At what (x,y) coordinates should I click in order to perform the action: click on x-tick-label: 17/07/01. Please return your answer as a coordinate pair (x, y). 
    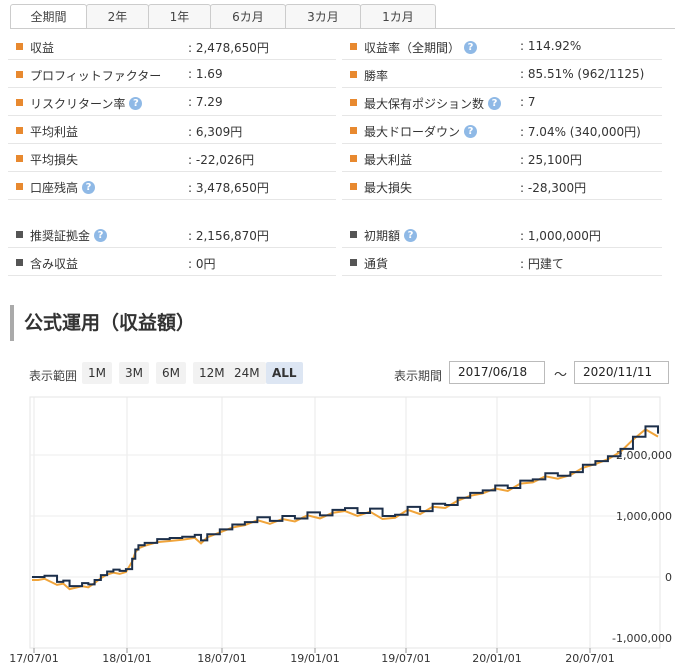
    Looking at the image, I should click on (33, 658).